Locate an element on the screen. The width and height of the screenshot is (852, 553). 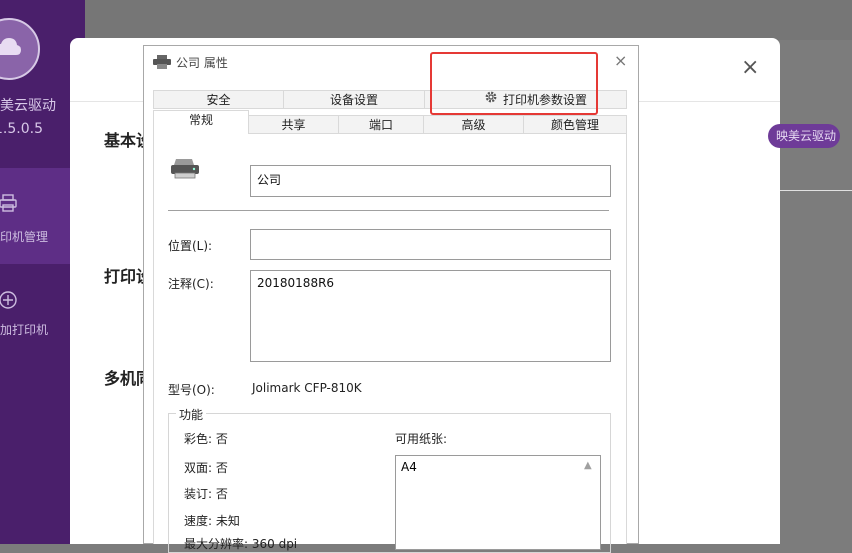
location-field is located at coordinates (430, 244).